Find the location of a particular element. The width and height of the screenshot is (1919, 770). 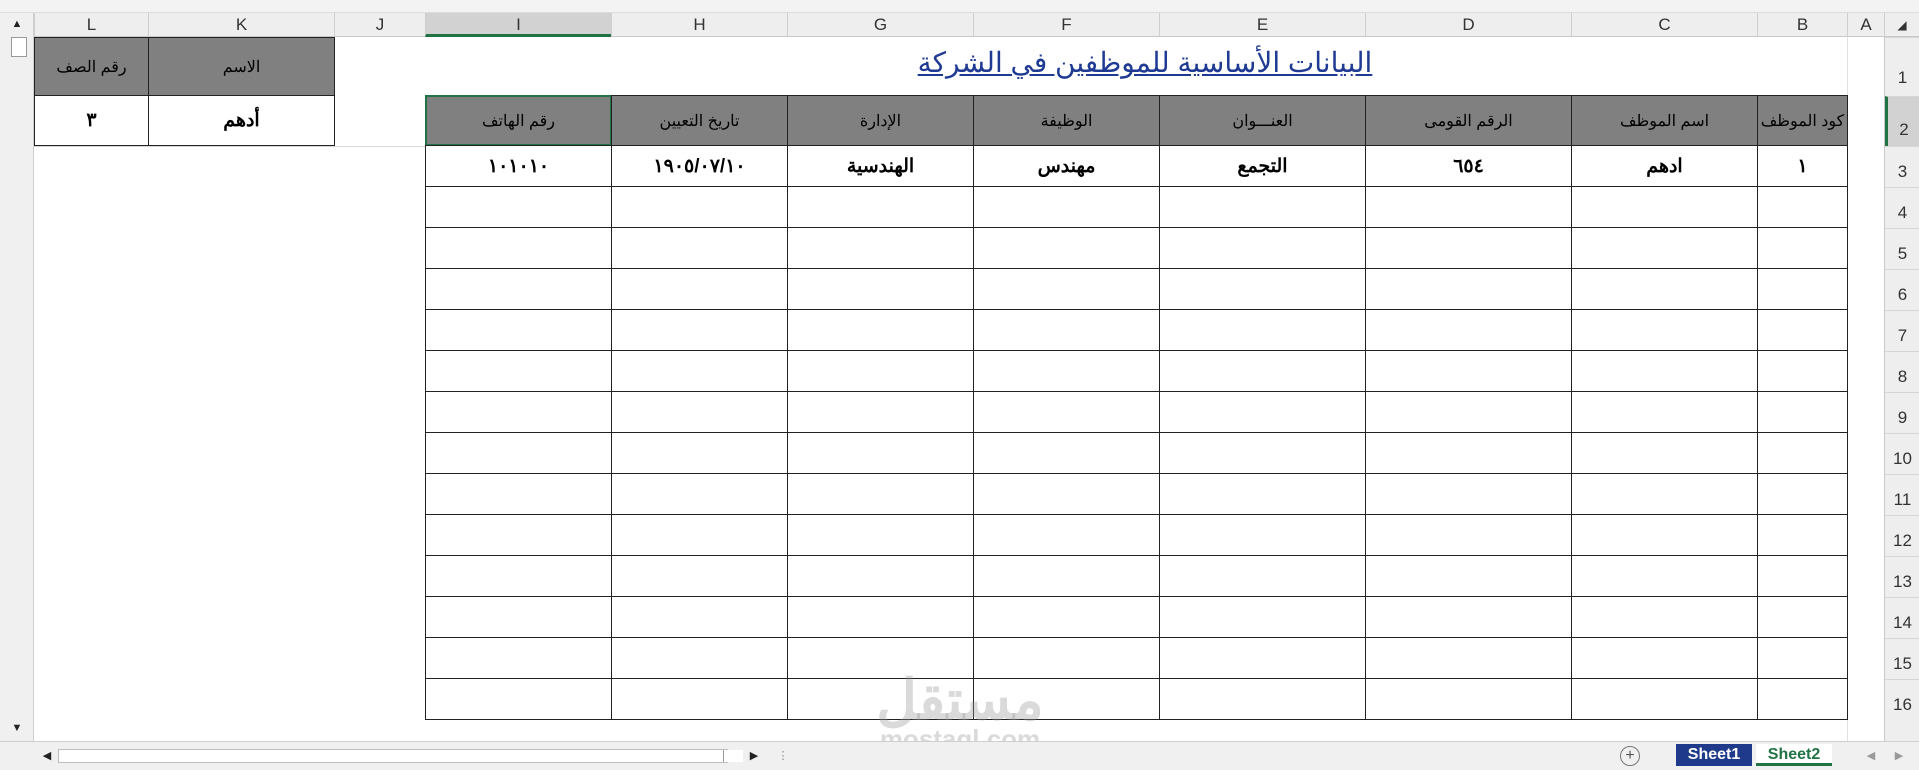

row-header-4: 4 is located at coordinates (1902, 207).